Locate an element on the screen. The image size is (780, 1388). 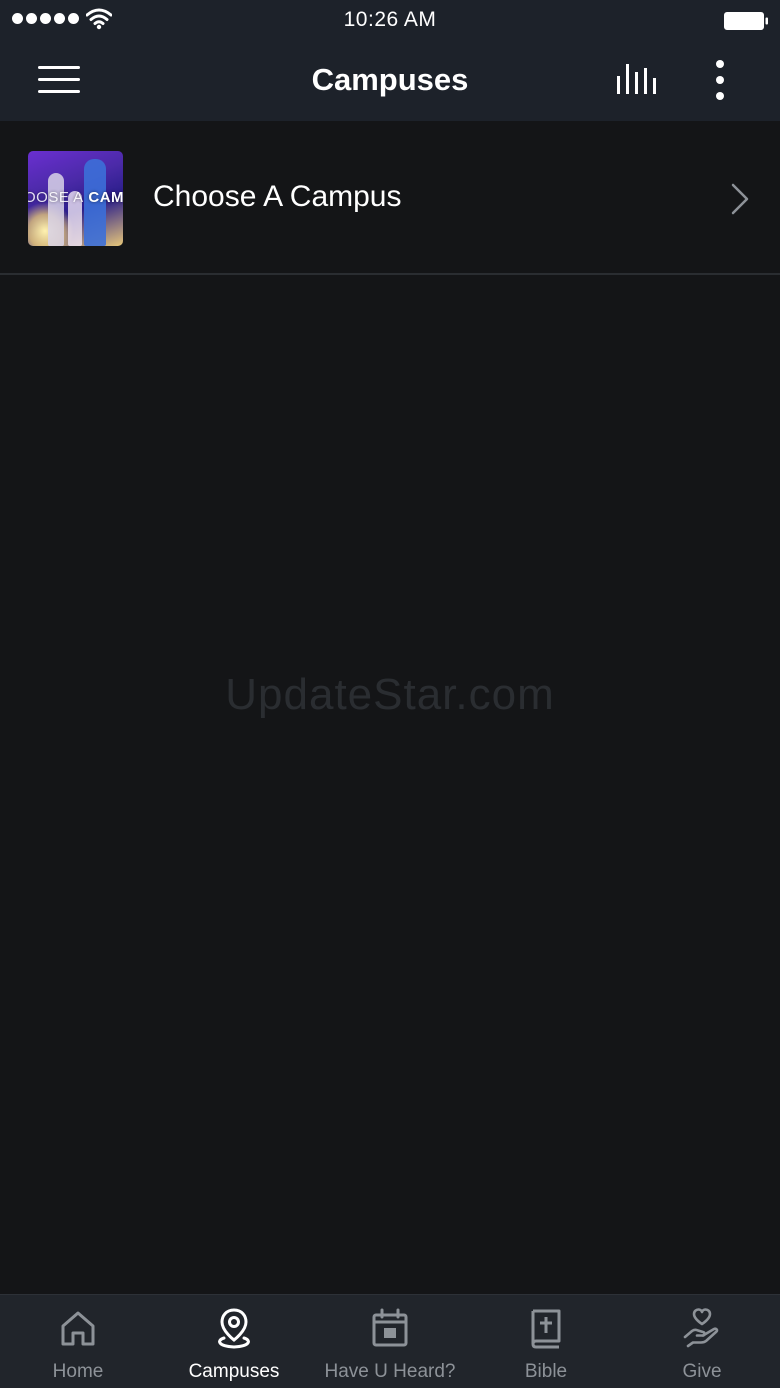
list-item-choose-campus: OOSE A CAMI Choose A Campus is located at coordinates (390, 198).